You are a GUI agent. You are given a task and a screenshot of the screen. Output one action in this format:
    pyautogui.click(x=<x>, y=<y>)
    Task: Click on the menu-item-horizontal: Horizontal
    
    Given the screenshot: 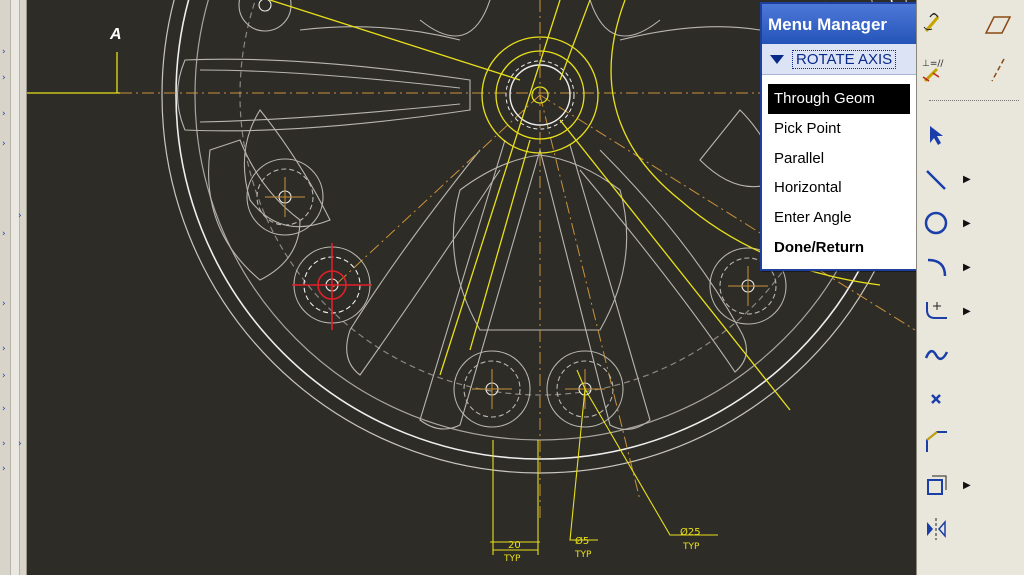 What is the action you would take?
    pyautogui.click(x=839, y=188)
    